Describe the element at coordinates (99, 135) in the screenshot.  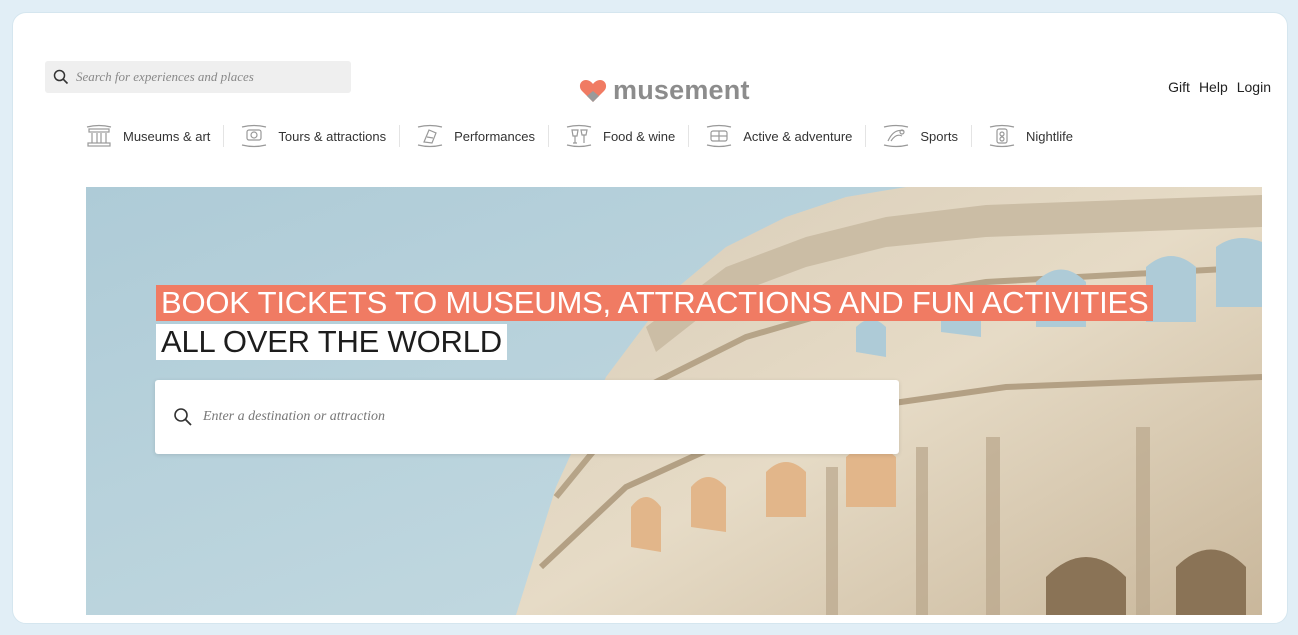
I see `museum-icon` at that location.